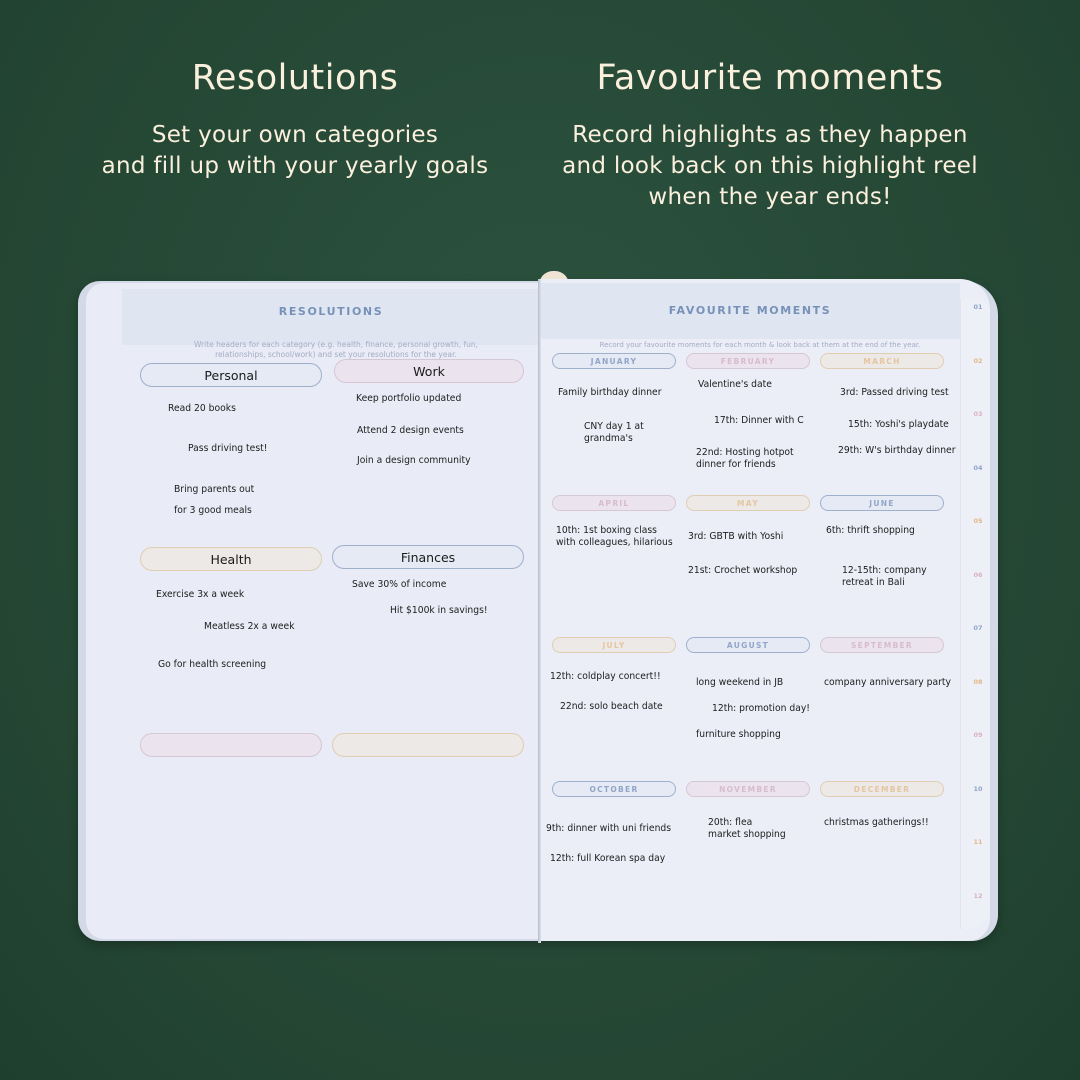  What do you see at coordinates (414, 460) in the screenshot?
I see `resolution-item: Join a design community` at bounding box center [414, 460].